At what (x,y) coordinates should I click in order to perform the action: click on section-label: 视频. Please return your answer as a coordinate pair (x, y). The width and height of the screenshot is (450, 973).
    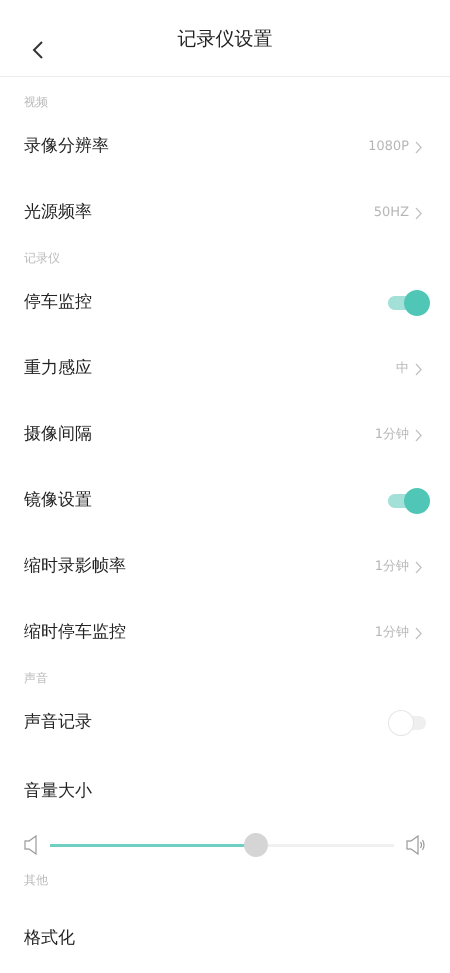
    Looking at the image, I should click on (36, 102).